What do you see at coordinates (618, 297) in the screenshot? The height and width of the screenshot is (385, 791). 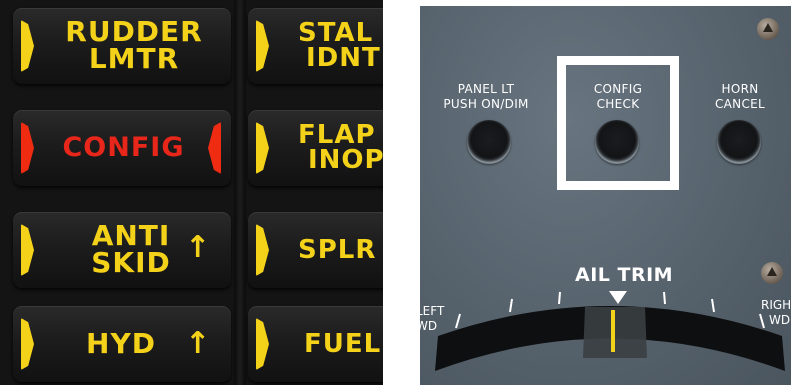 I see `trim-pointer-icon` at bounding box center [618, 297].